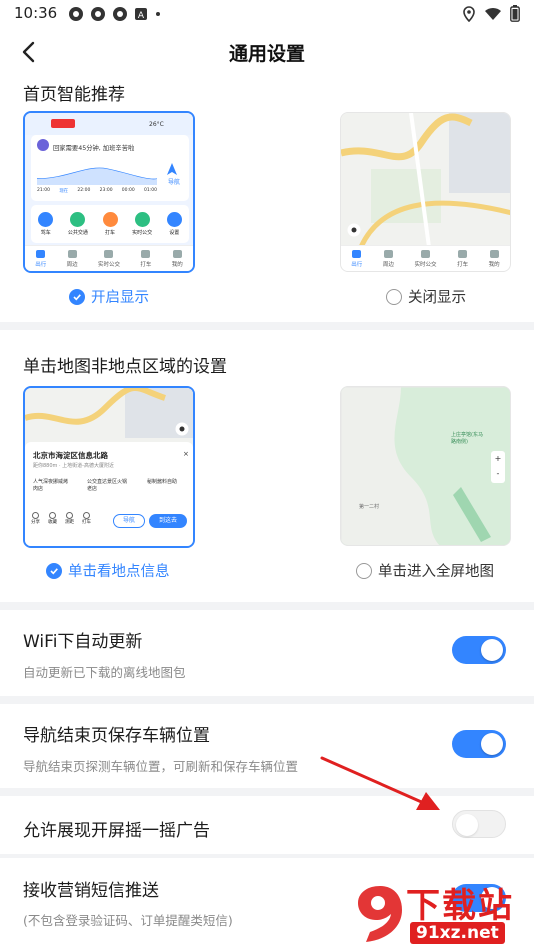 The image size is (534, 950). Describe the element at coordinates (168, 521) in the screenshot. I see `mini-go-button: 到这去` at that location.